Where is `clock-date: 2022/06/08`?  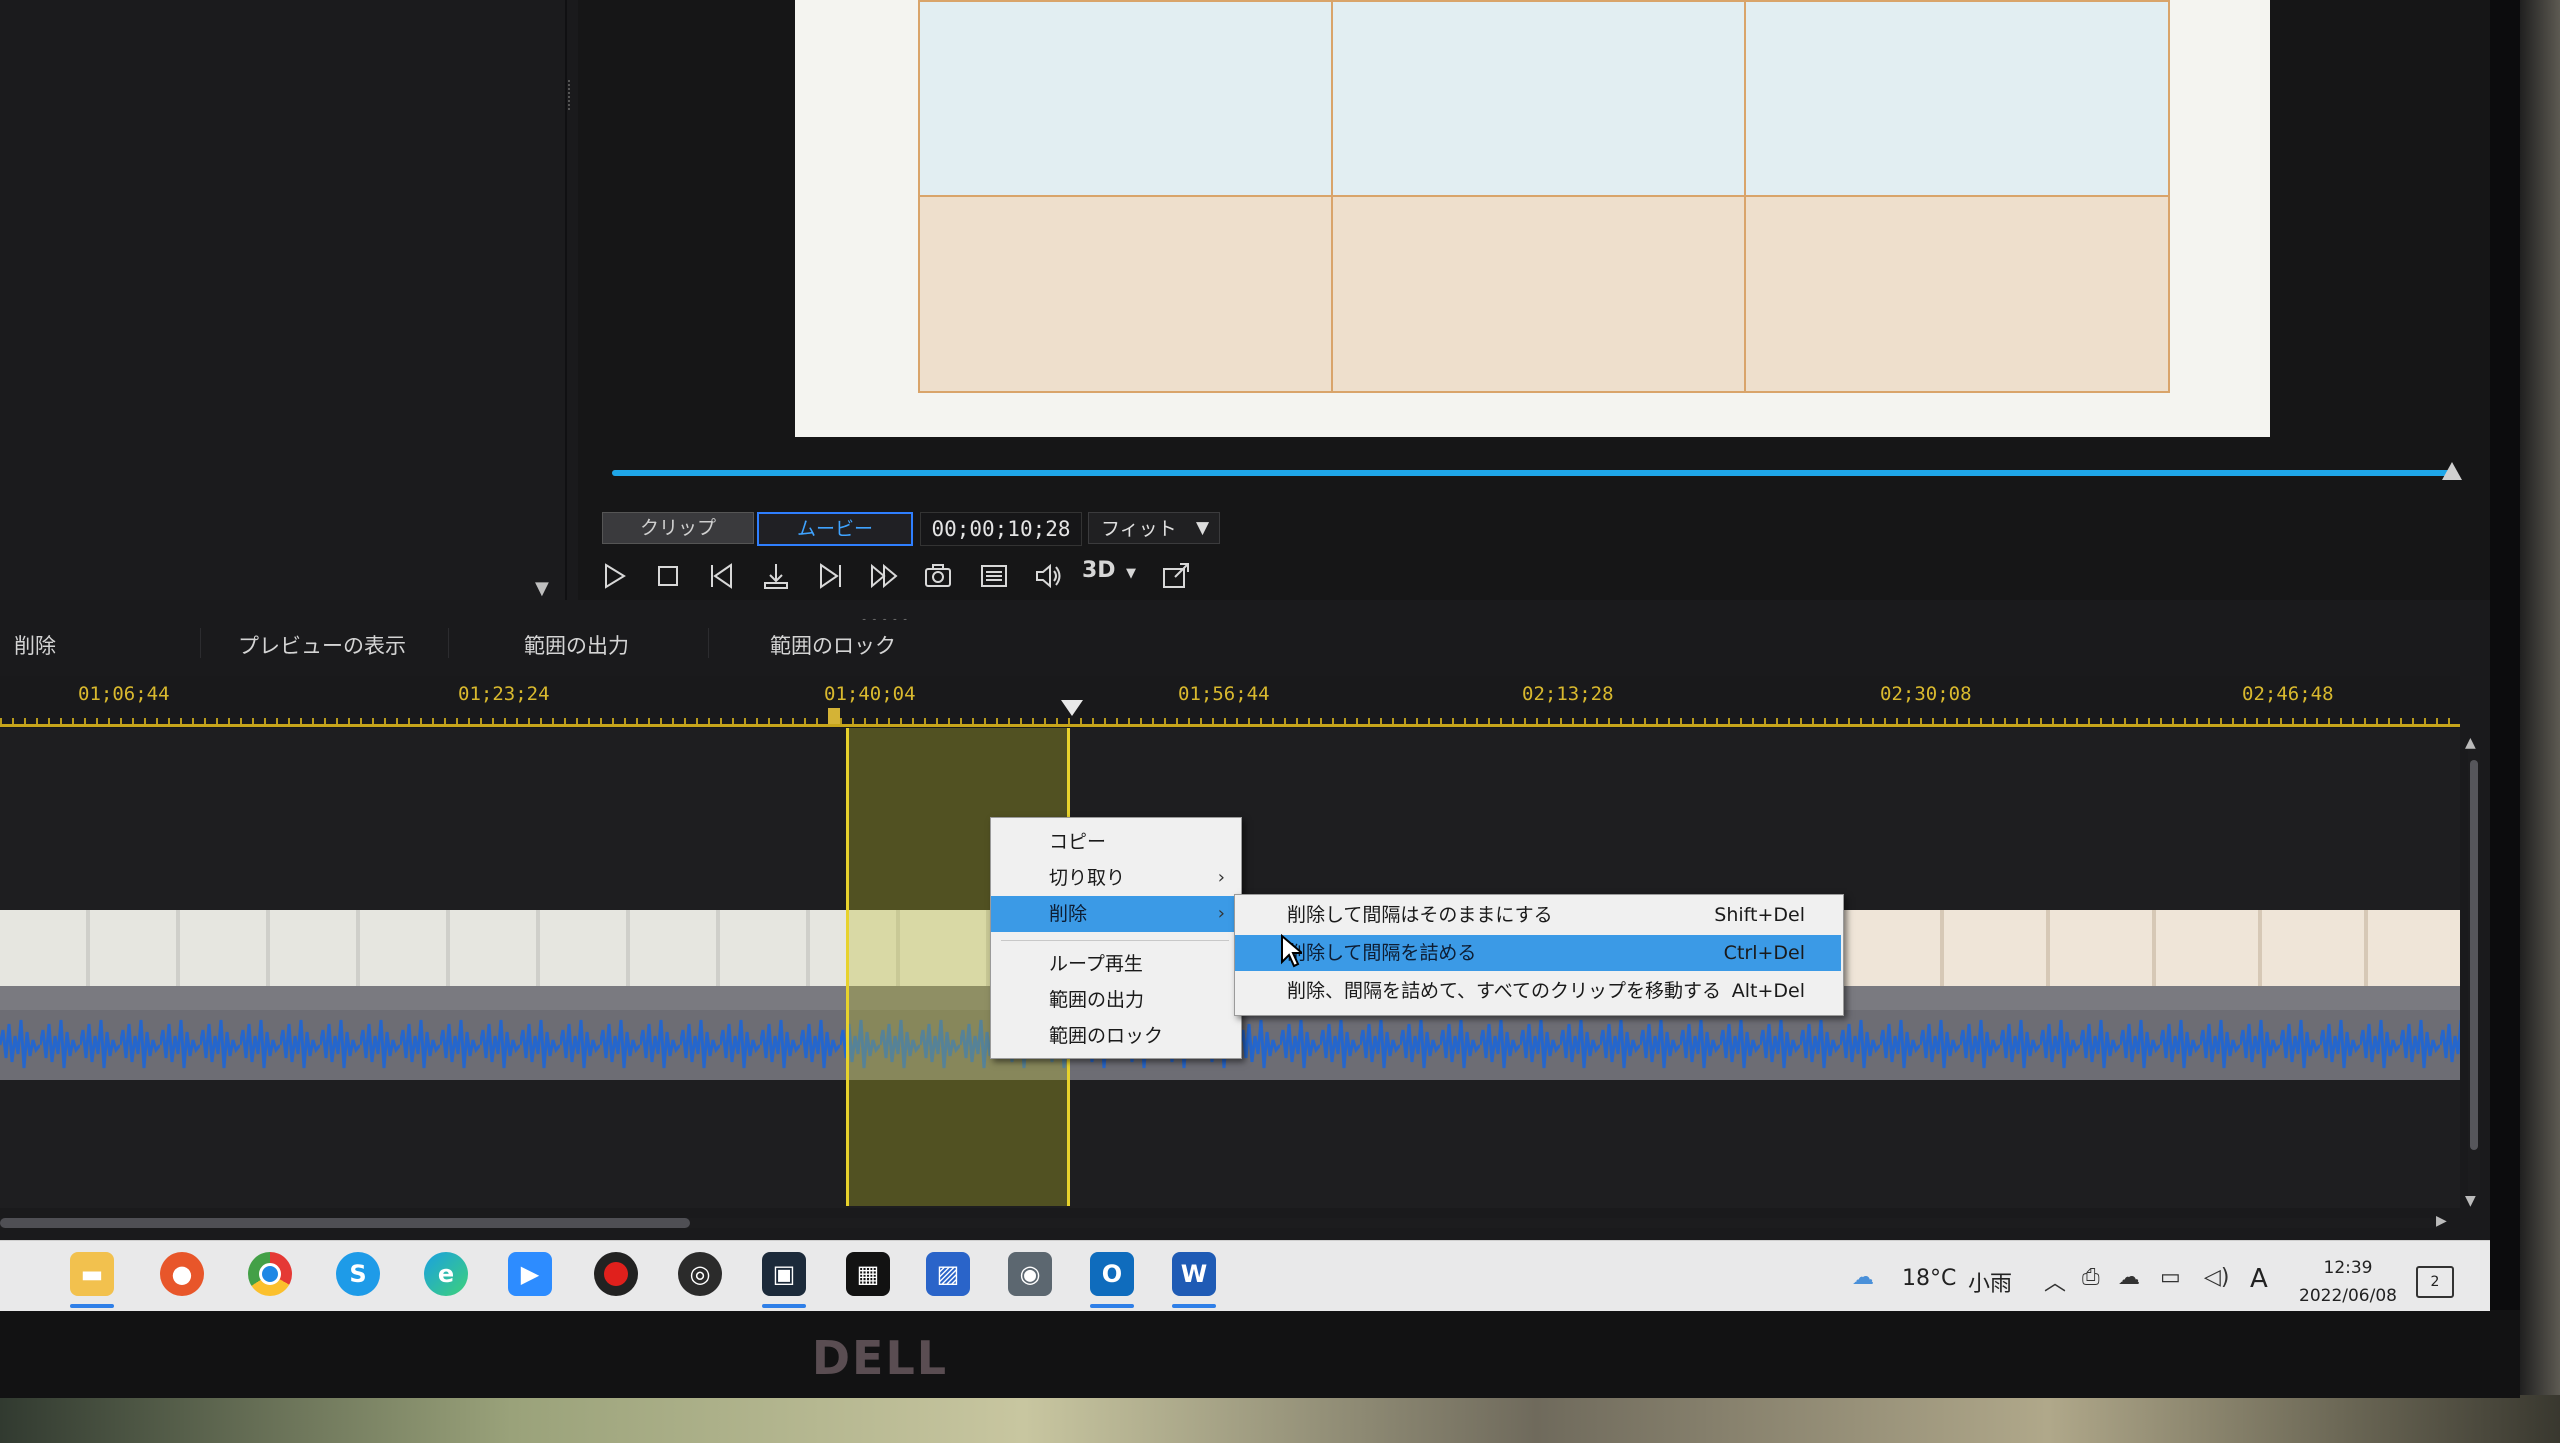 clock-date: 2022/06/08 is located at coordinates (2348, 1296).